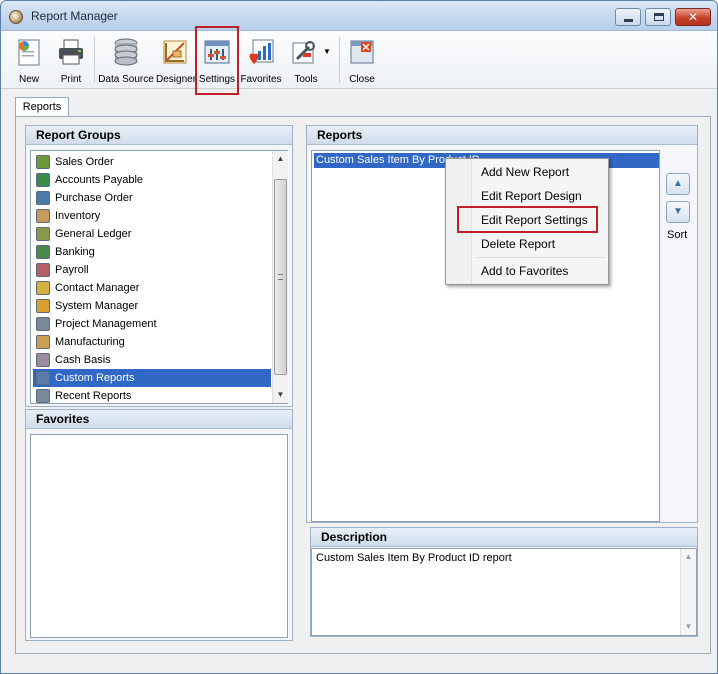  I want to click on context-menu-gutter, so click(459, 221).